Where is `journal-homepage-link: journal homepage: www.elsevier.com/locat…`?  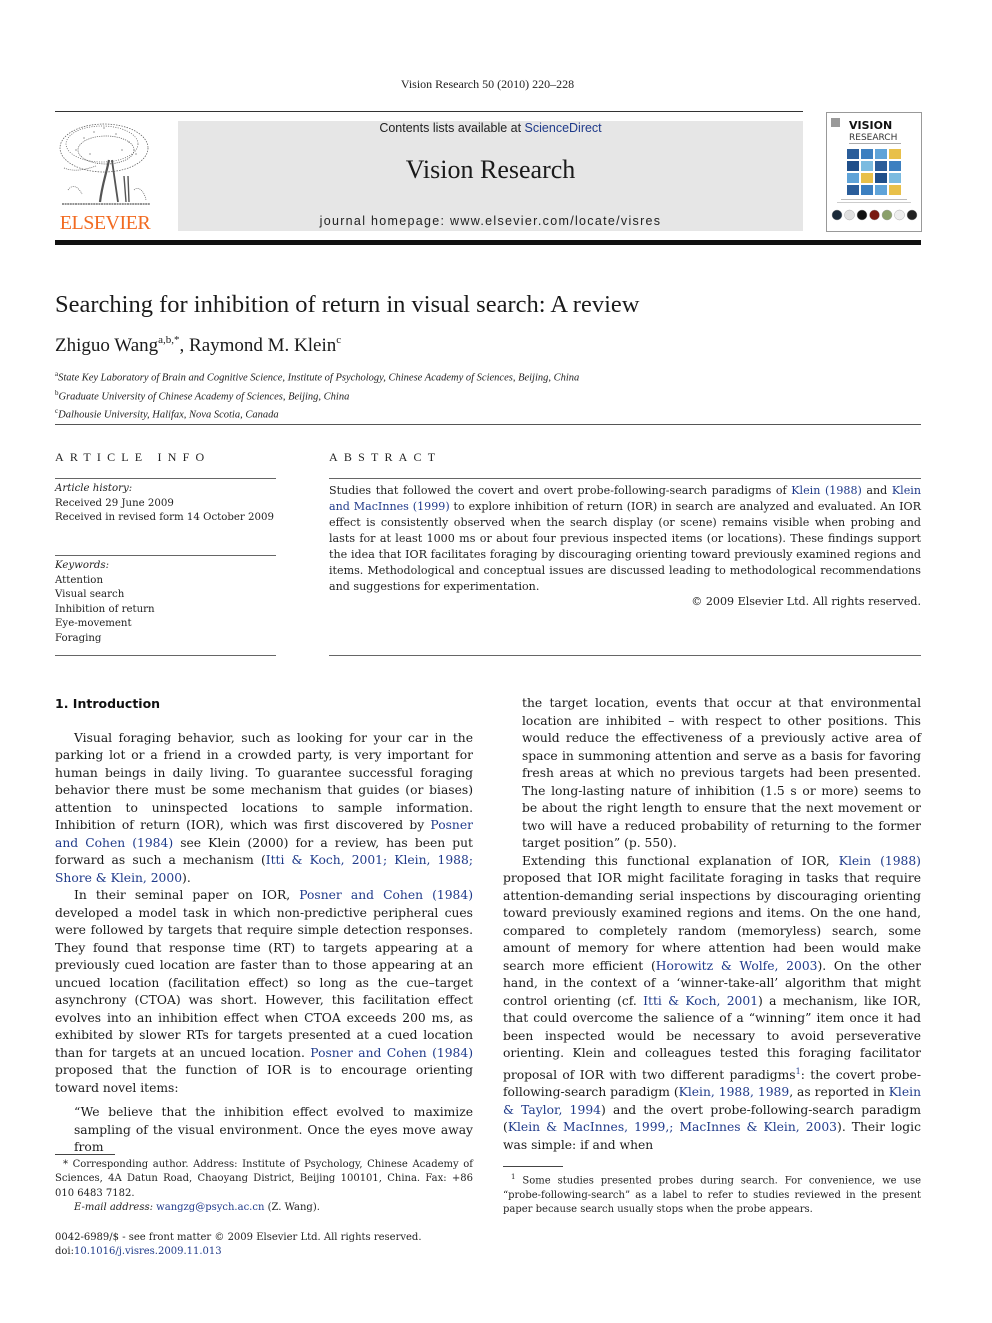 journal-homepage-link: journal homepage: www.elsevier.com/locat… is located at coordinates (490, 221).